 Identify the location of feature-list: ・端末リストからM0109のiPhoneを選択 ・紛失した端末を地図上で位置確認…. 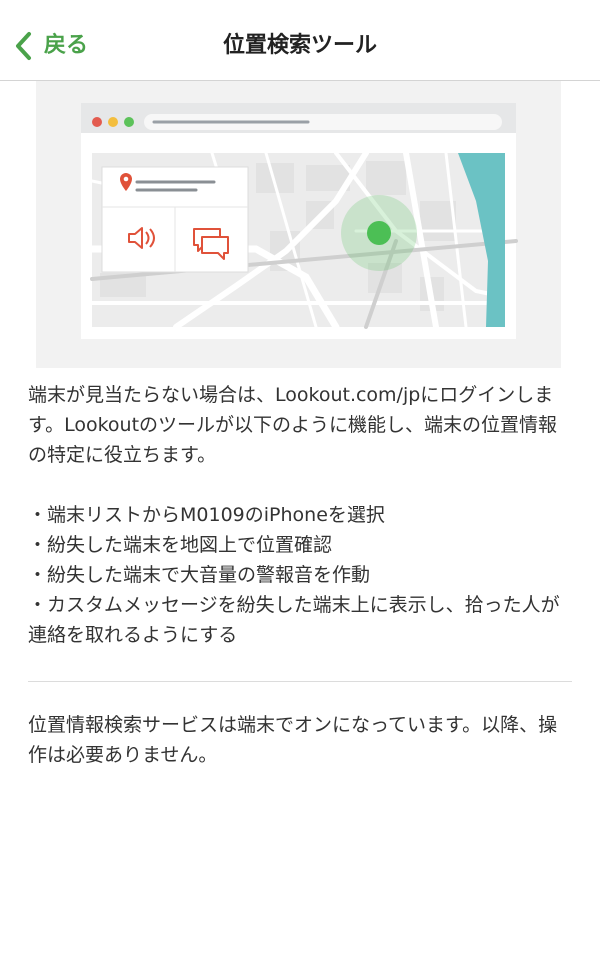
(300, 575).